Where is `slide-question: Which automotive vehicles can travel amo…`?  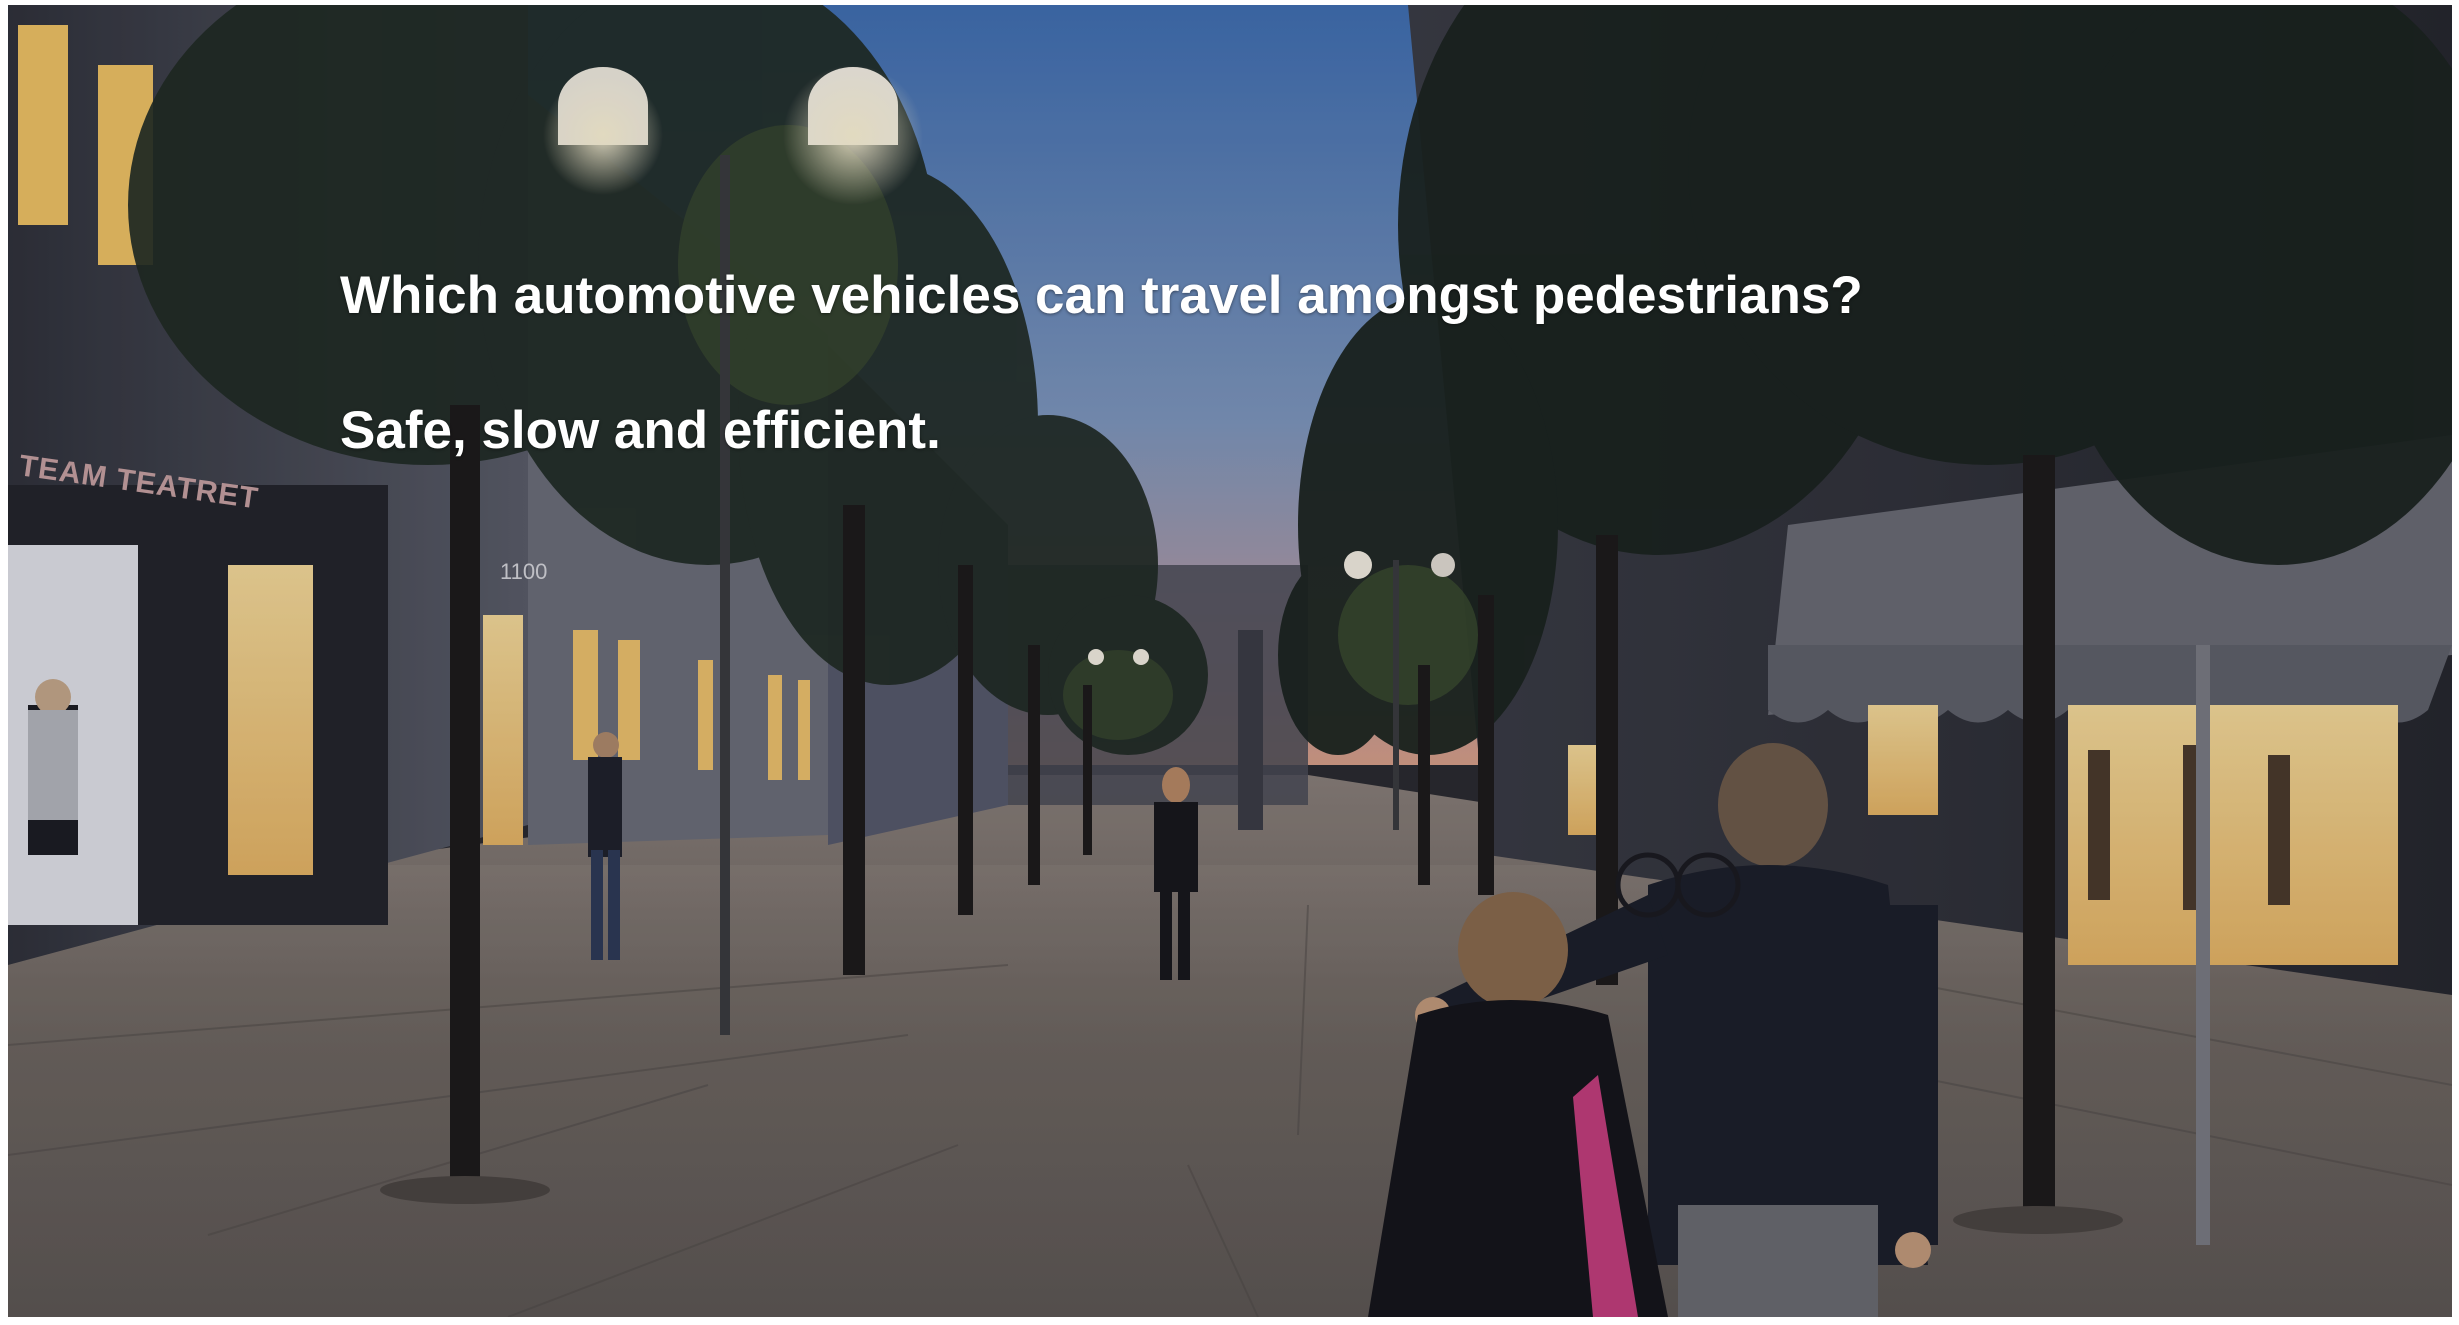
slide-question: Which automotive vehicles can travel amo… is located at coordinates (1101, 295).